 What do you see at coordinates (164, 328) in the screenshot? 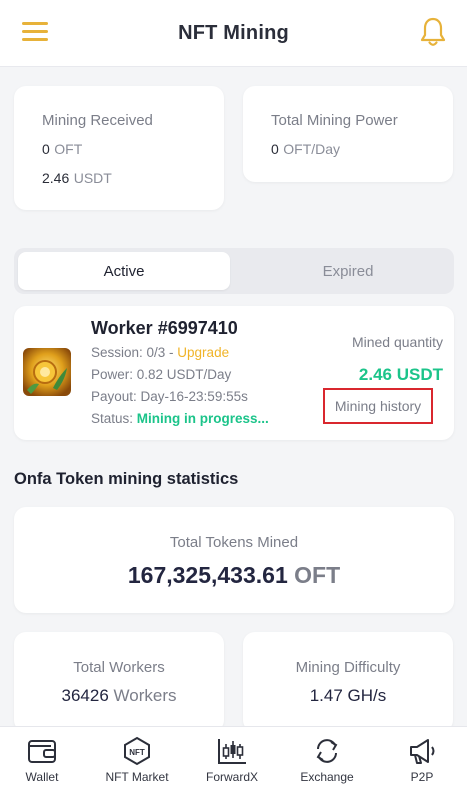
I see `worker-name: Worker #6997410` at bounding box center [164, 328].